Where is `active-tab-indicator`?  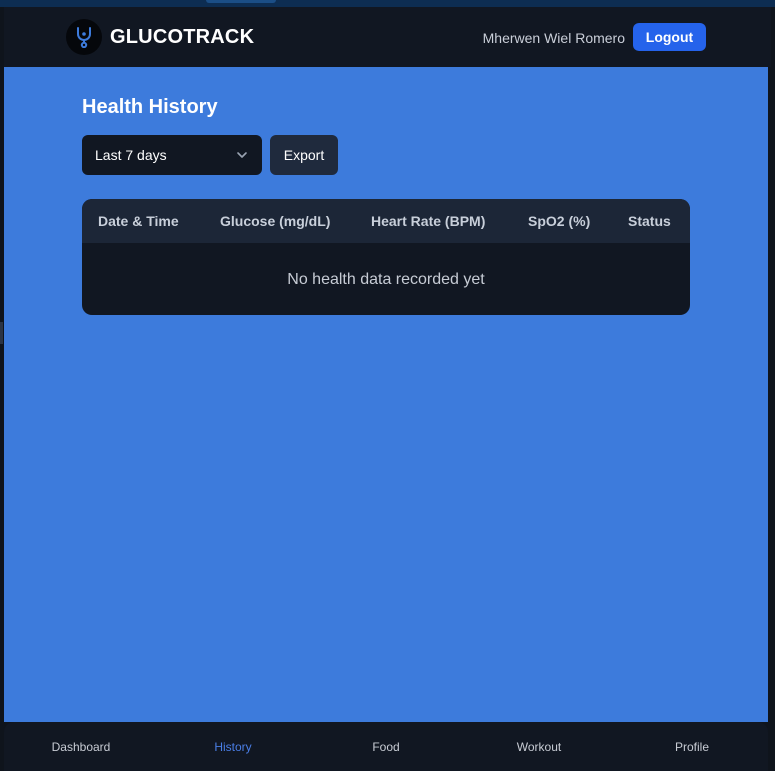 active-tab-indicator is located at coordinates (241, 1).